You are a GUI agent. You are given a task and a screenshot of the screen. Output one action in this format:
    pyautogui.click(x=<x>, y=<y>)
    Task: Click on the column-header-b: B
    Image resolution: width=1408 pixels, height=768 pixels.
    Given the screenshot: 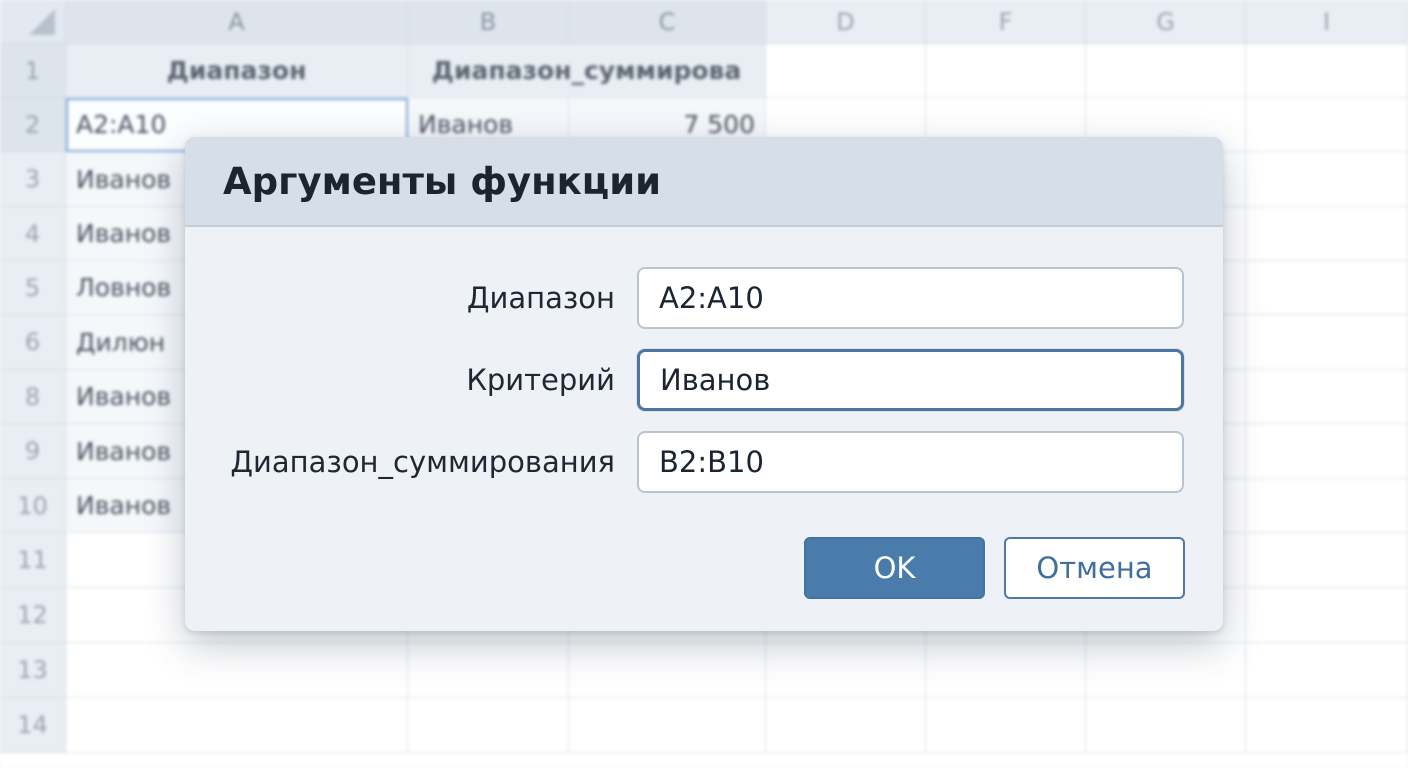 What is the action you would take?
    pyautogui.click(x=488, y=22)
    